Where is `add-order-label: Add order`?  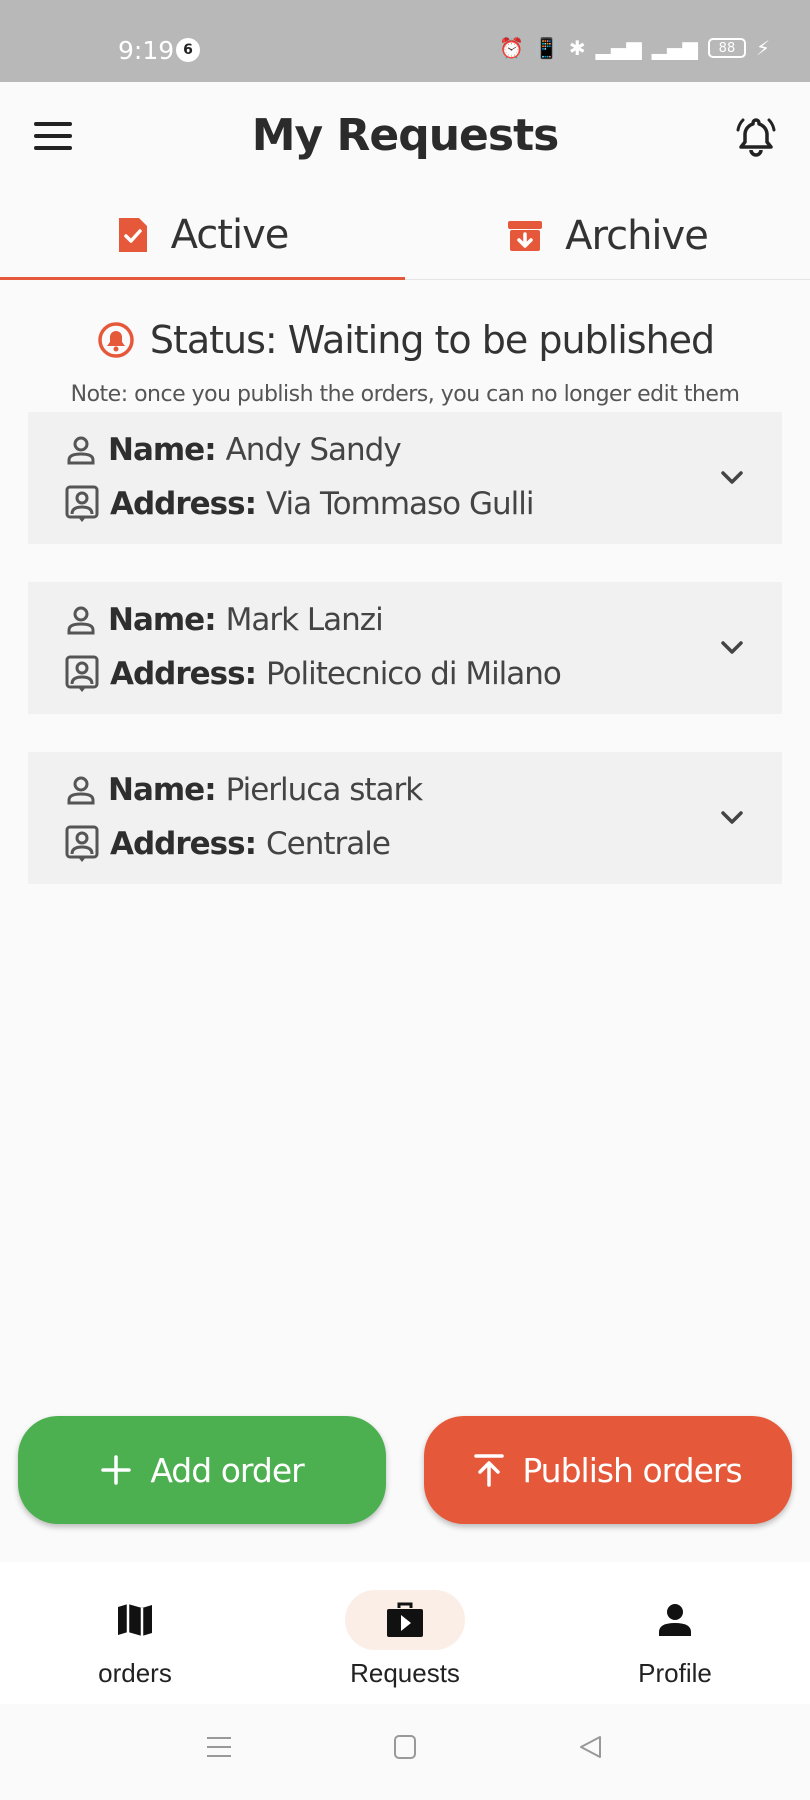 add-order-label: Add order is located at coordinates (227, 1470).